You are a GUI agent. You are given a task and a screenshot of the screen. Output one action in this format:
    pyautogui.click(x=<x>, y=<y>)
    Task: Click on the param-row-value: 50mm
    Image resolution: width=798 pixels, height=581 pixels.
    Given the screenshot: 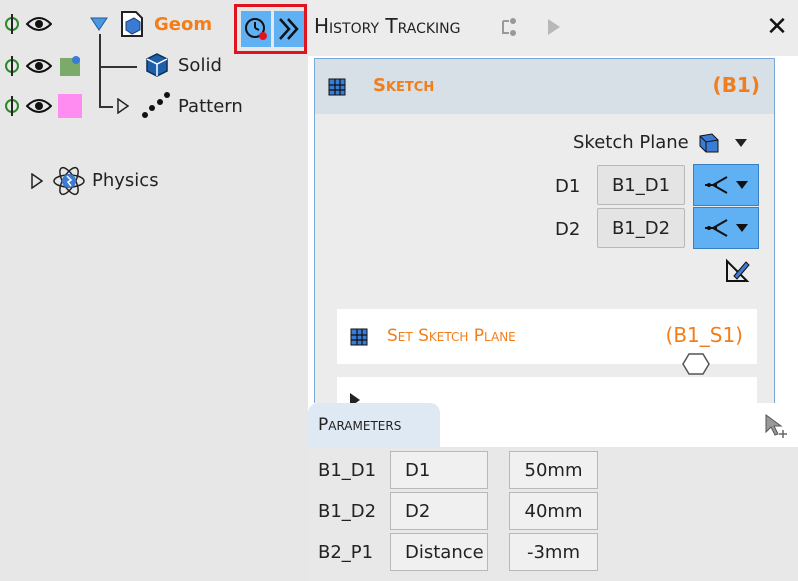 What is the action you would take?
    pyautogui.click(x=553, y=470)
    